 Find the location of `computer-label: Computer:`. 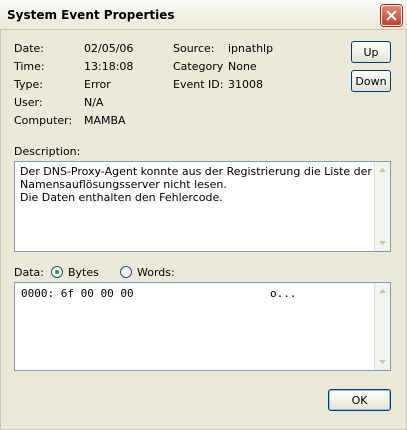

computer-label: Computer: is located at coordinates (43, 120).